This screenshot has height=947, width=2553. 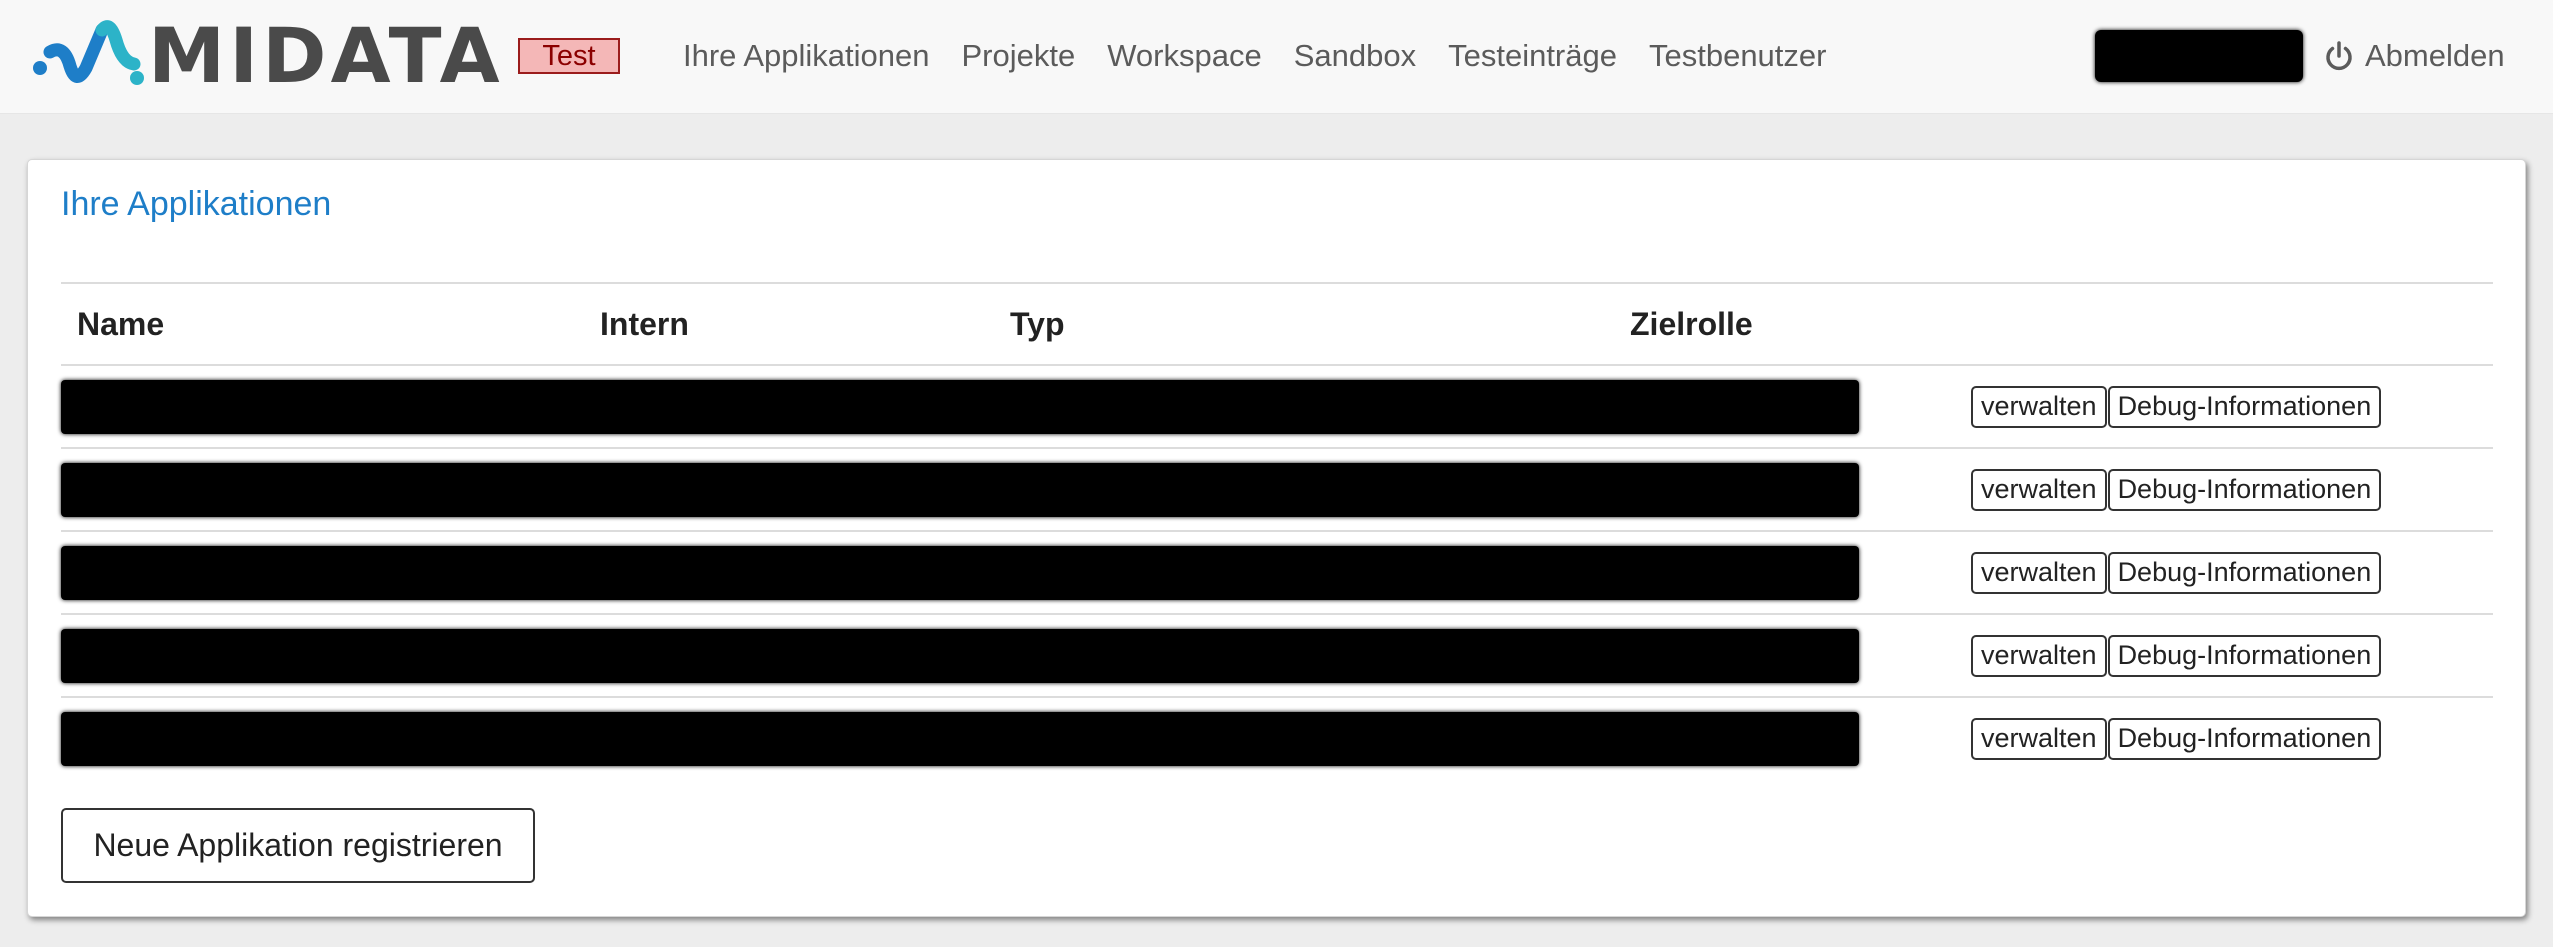 What do you see at coordinates (1184, 56) in the screenshot?
I see `nav-item-workspace: Workspace` at bounding box center [1184, 56].